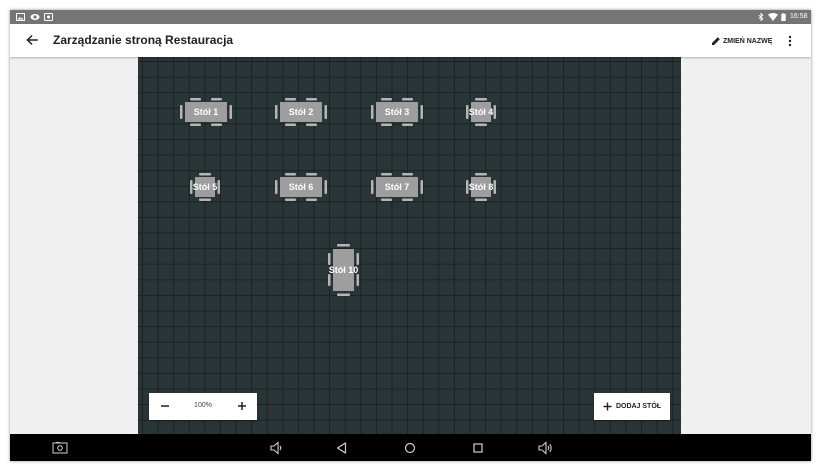 The image size is (821, 471). I want to click on home-circle-icon, so click(410, 448).